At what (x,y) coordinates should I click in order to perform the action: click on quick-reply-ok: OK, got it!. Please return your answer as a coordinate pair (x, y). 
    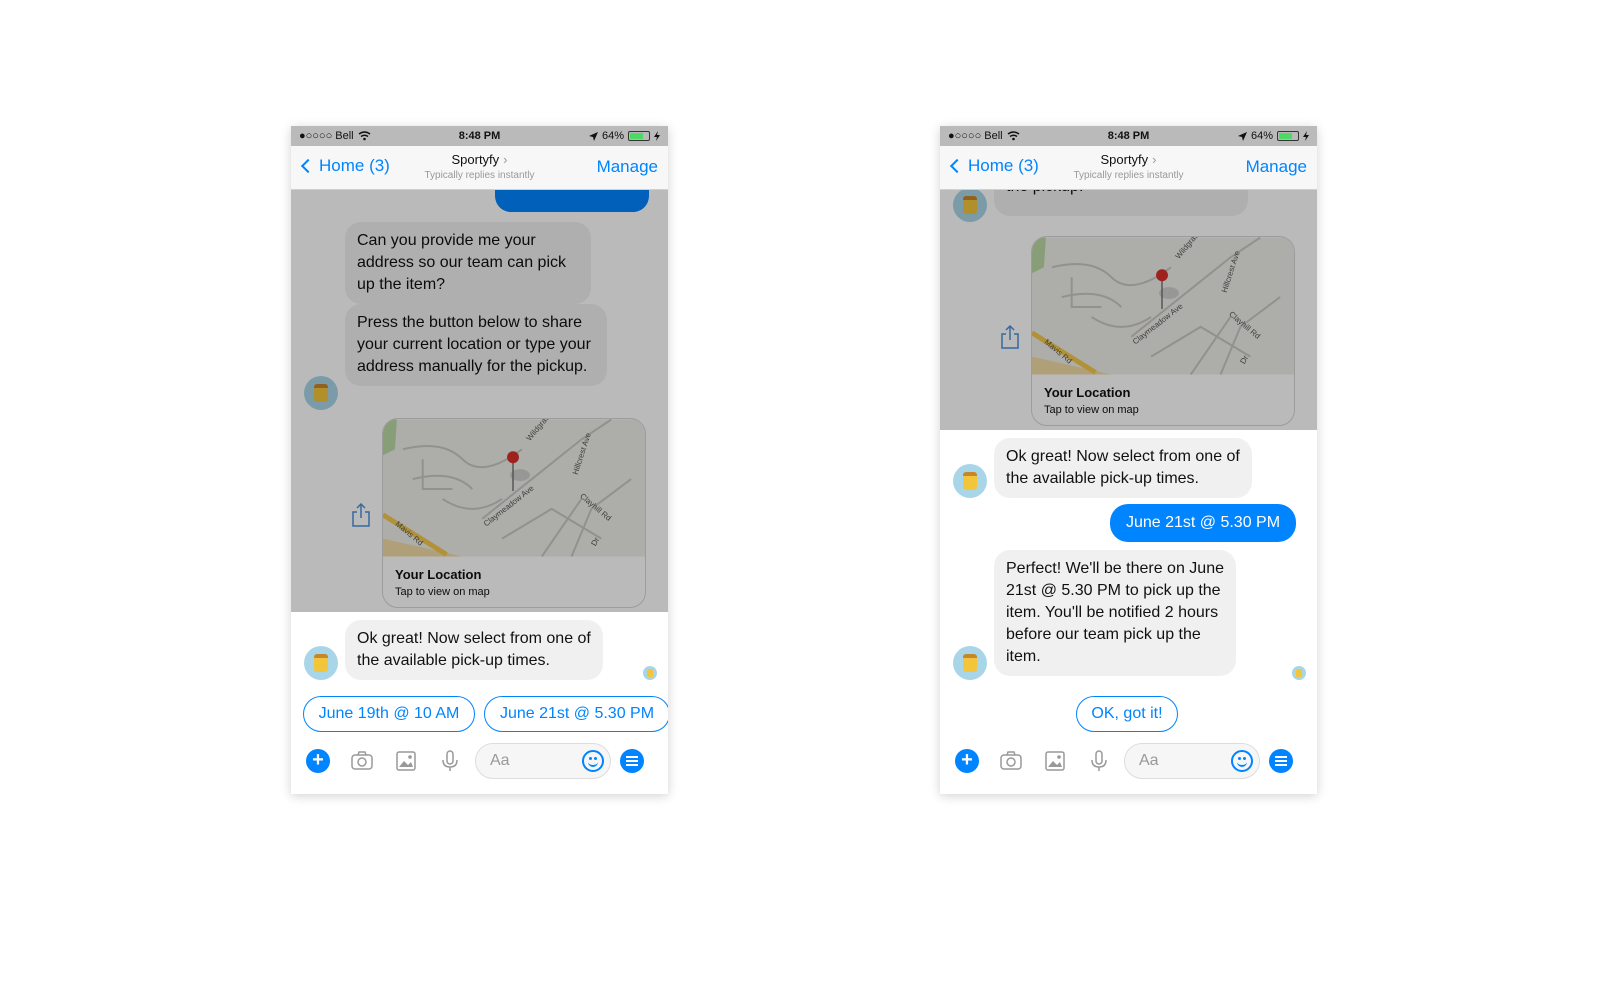
    Looking at the image, I should click on (1127, 714).